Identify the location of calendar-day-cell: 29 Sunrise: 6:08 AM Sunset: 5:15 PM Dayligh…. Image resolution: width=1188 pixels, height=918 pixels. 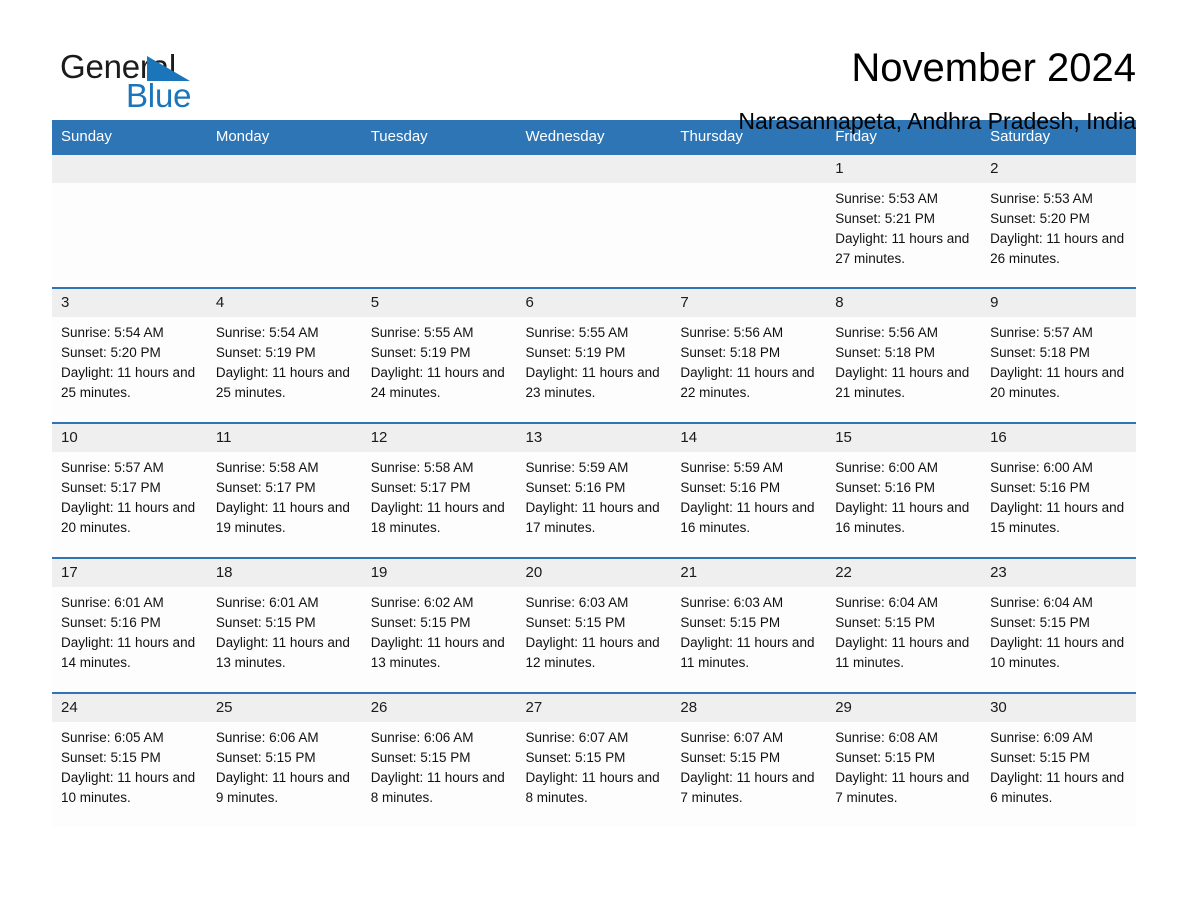
(904, 759).